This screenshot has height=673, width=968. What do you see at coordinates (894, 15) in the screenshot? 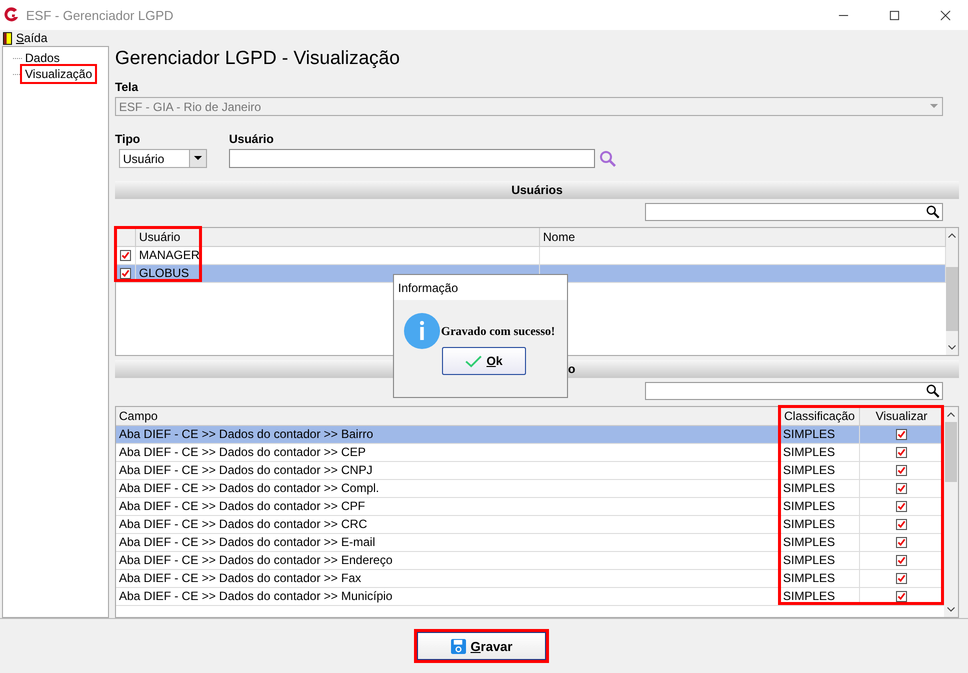
I see `maximize-icon` at bounding box center [894, 15].